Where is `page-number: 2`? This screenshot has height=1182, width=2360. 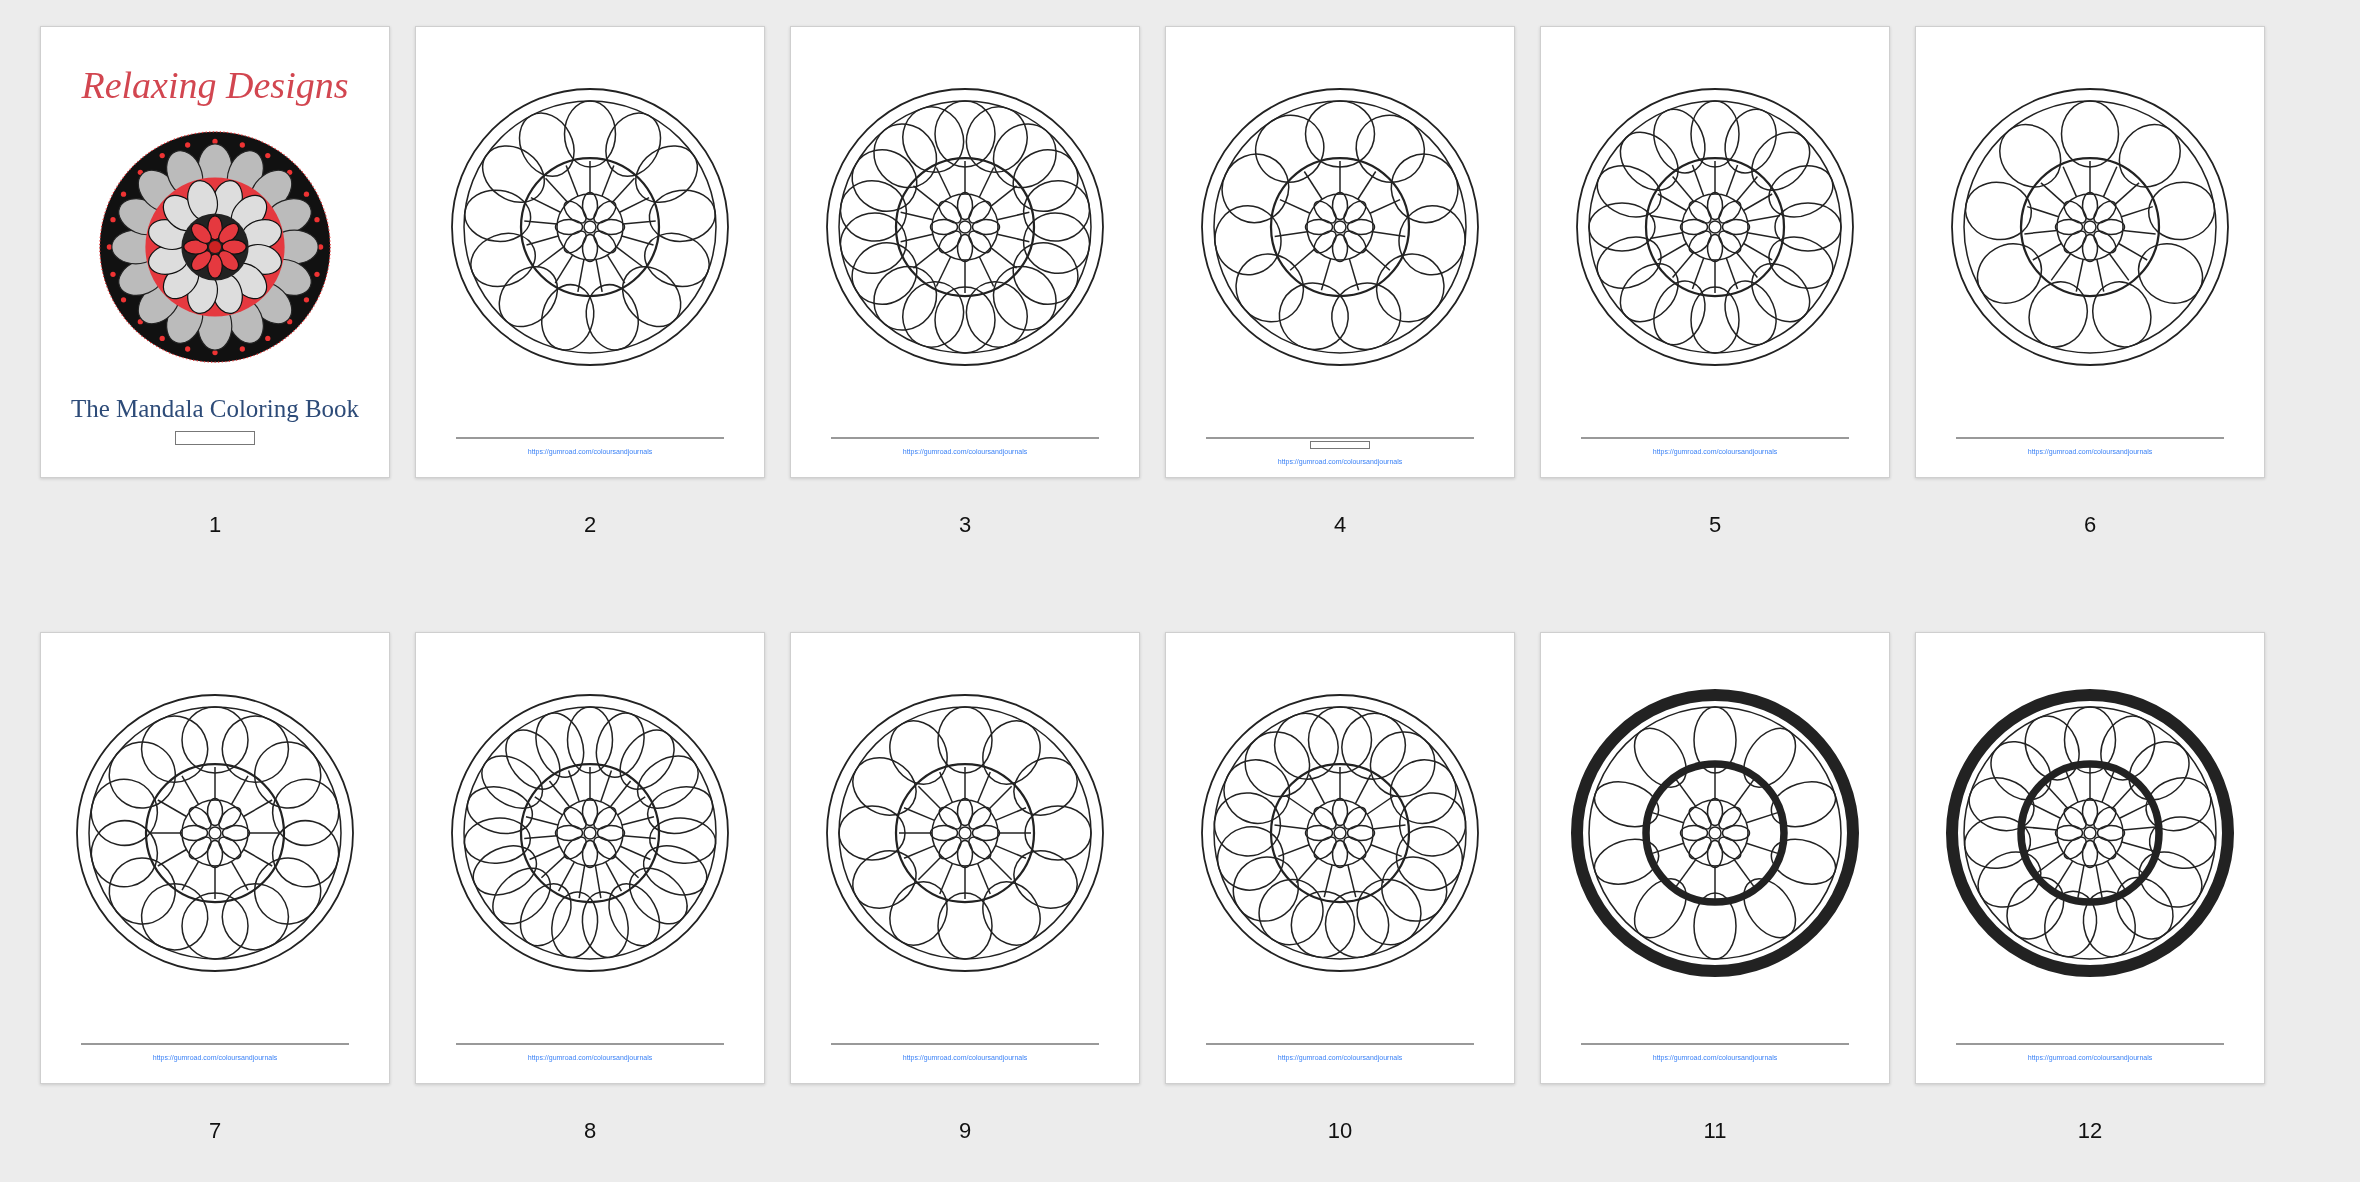 page-number: 2 is located at coordinates (590, 525).